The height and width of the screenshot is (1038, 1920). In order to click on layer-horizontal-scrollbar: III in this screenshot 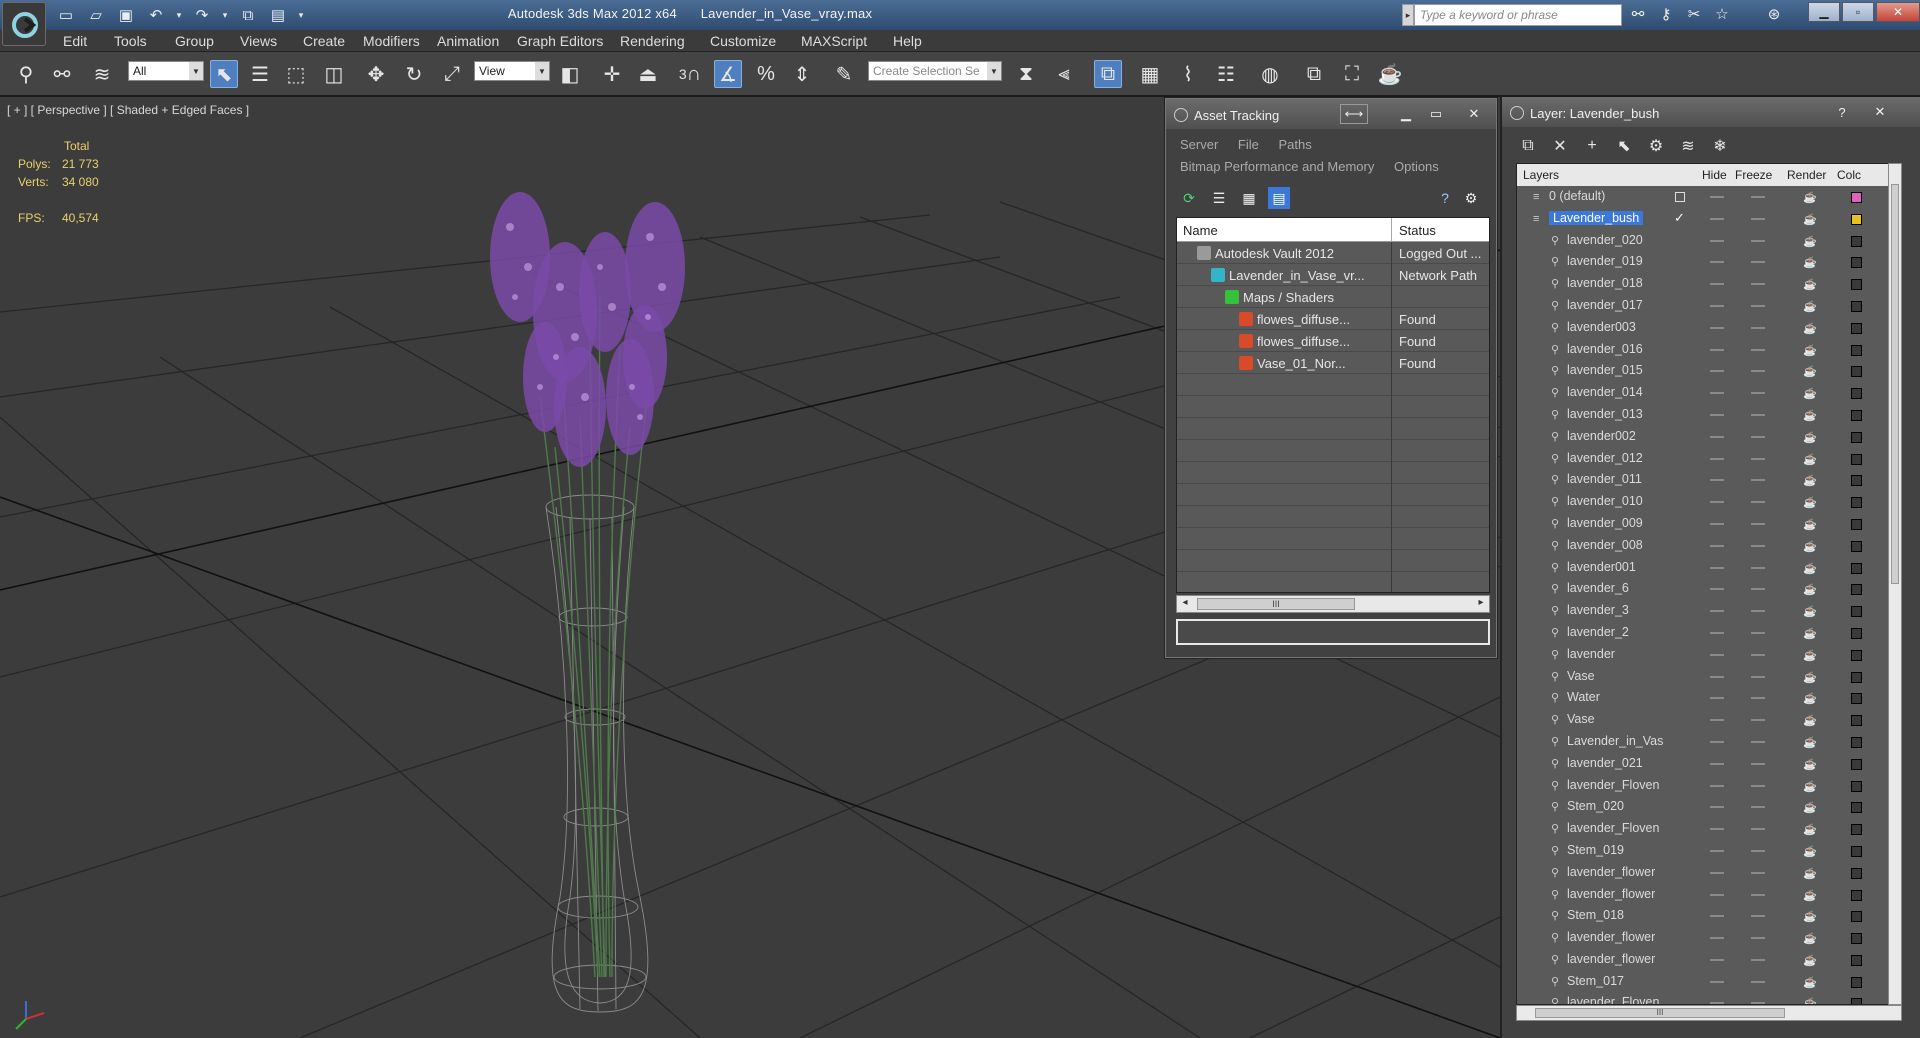, I will do `click(1709, 1013)`.